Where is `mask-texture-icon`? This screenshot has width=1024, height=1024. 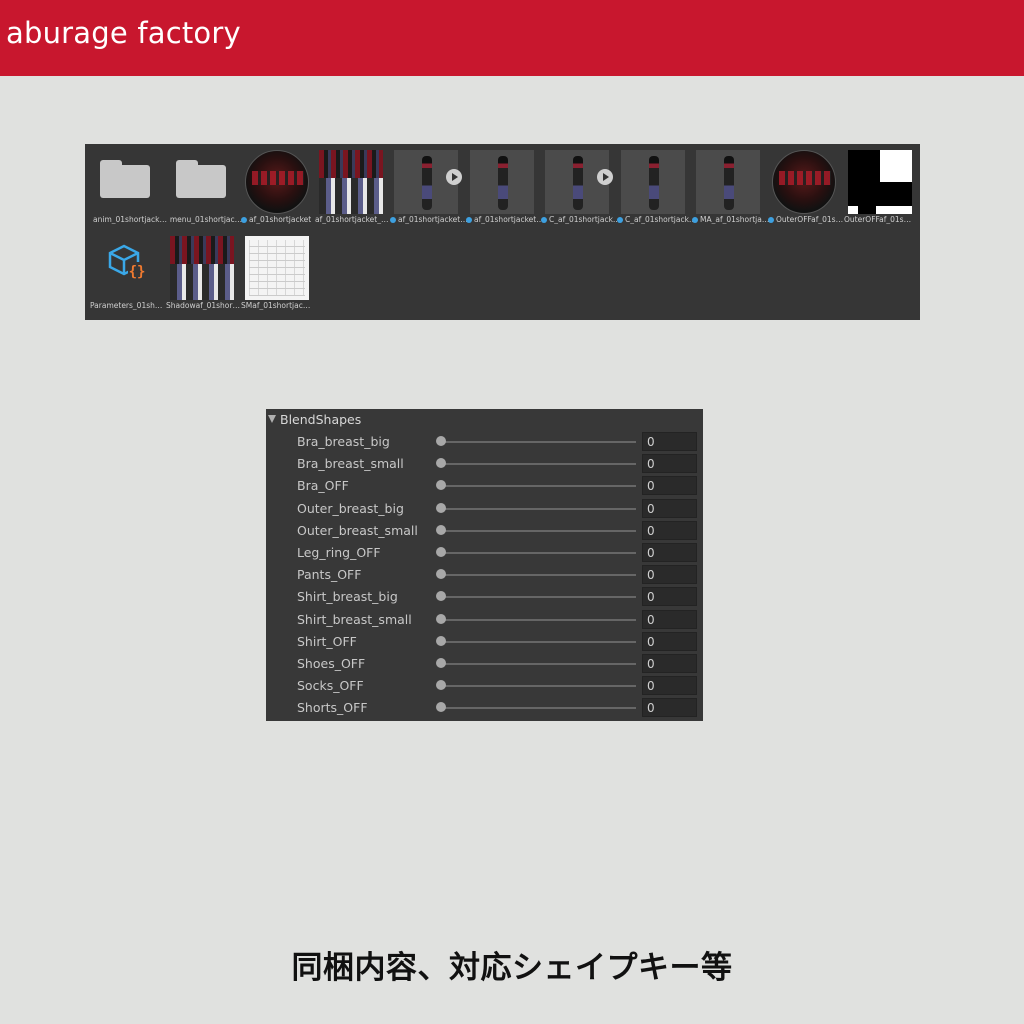
mask-texture-icon is located at coordinates (880, 182).